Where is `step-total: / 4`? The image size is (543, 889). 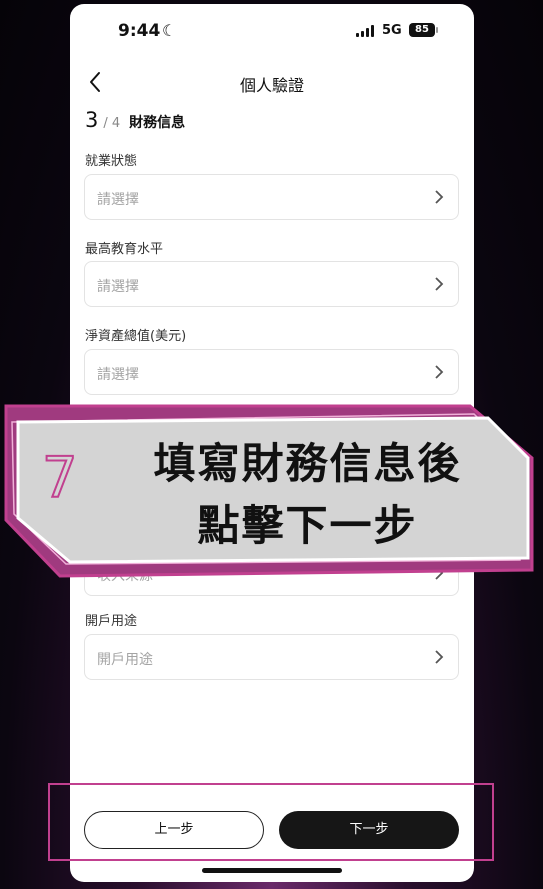
step-total: / 4 is located at coordinates (112, 123).